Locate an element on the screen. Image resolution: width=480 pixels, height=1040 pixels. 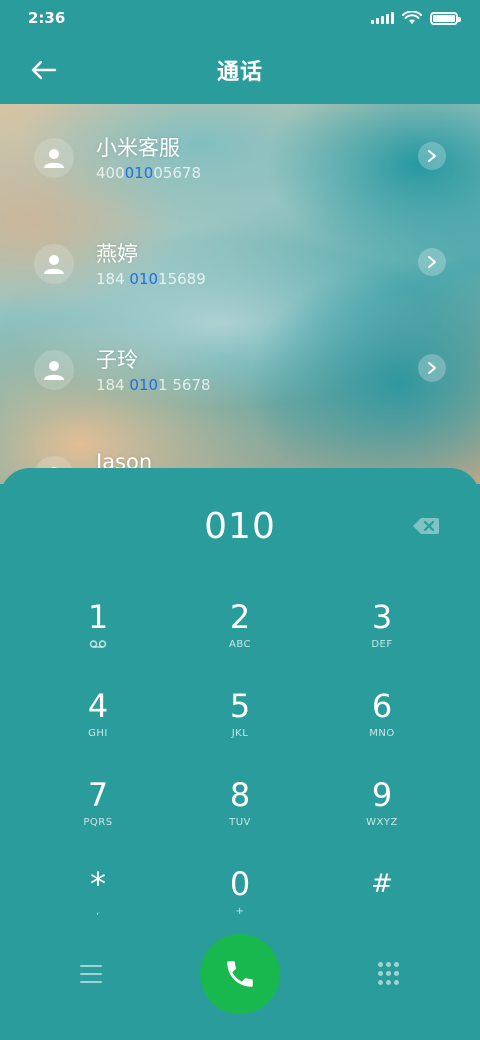
call-button is located at coordinates (240, 974).